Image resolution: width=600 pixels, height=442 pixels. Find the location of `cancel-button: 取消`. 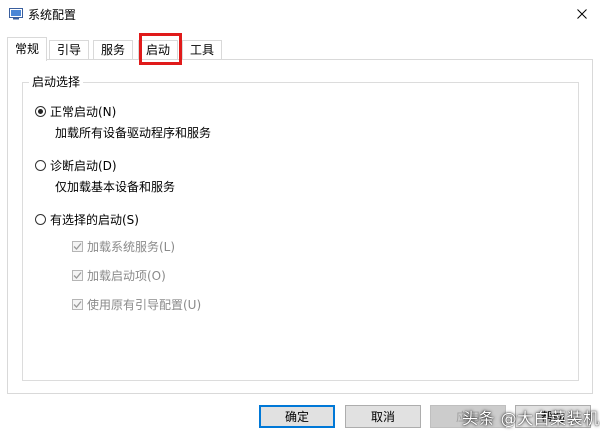

cancel-button: 取消 is located at coordinates (383, 416).